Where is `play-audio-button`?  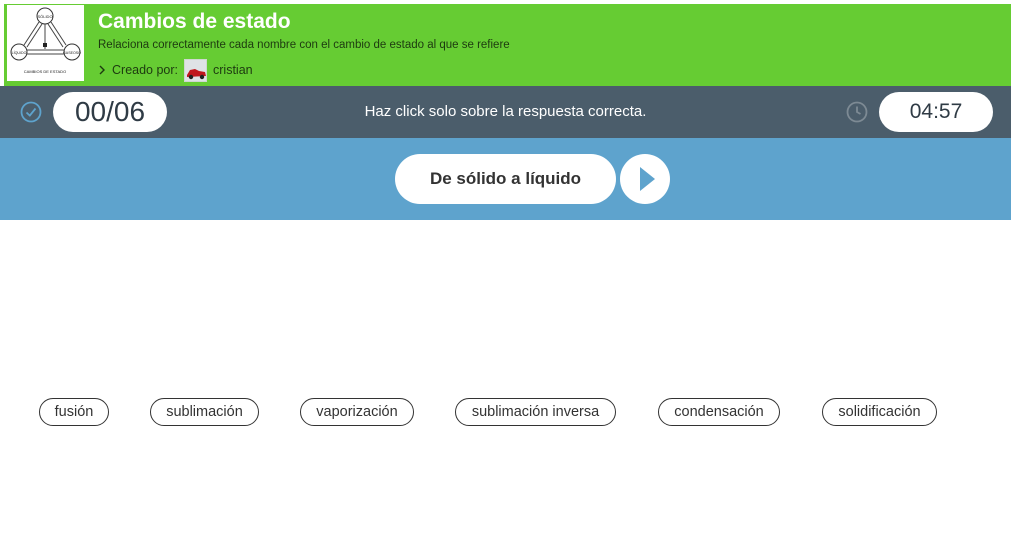
play-audio-button is located at coordinates (645, 179).